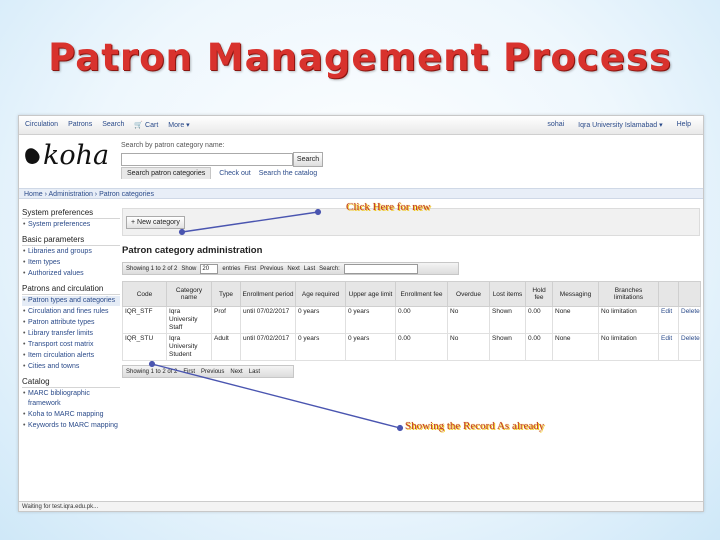 This screenshot has height=540, width=720. I want to click on table-cell: No, so click(468, 320).